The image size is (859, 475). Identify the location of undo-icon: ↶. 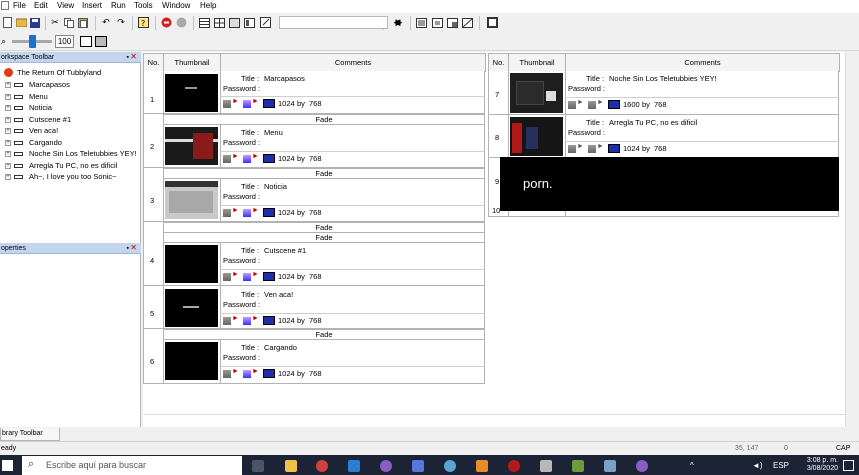
(106, 22).